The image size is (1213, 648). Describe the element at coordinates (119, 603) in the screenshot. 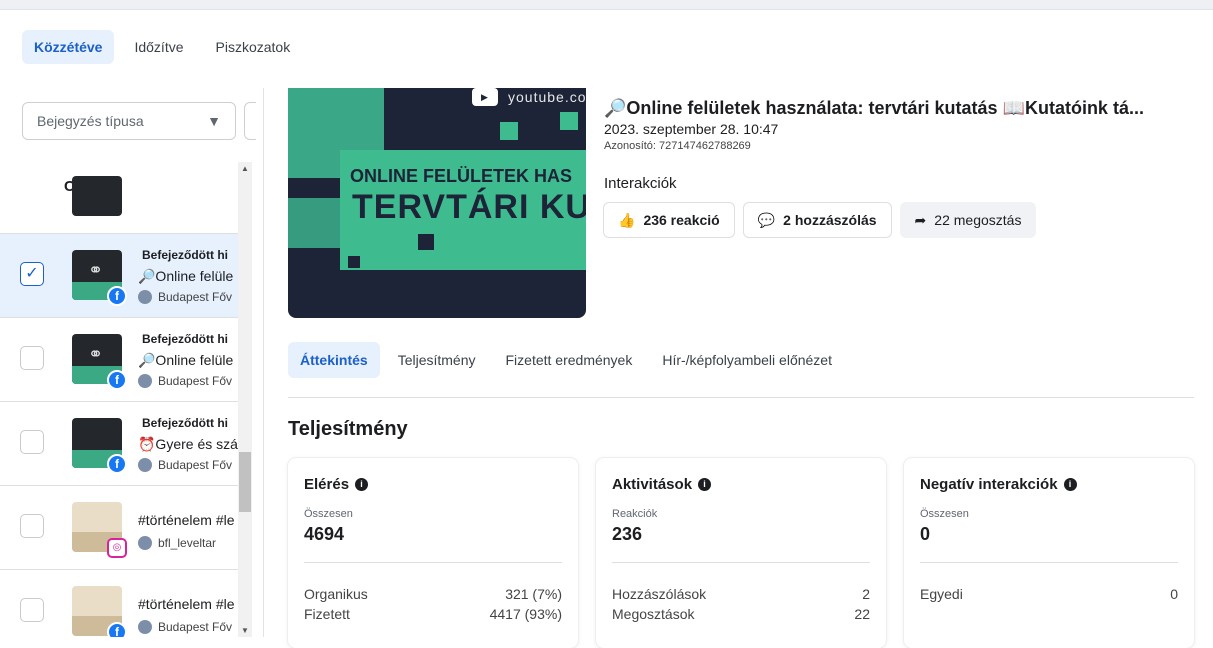

I see `list-item: f #történelem #le Budapest Főv` at that location.